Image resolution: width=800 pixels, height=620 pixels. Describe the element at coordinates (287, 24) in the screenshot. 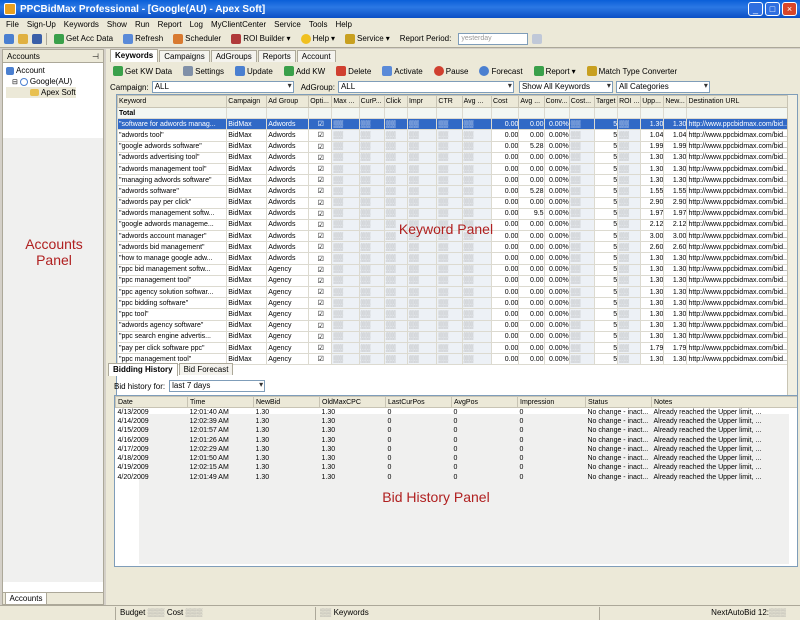

I see `menu-service: Service` at that location.